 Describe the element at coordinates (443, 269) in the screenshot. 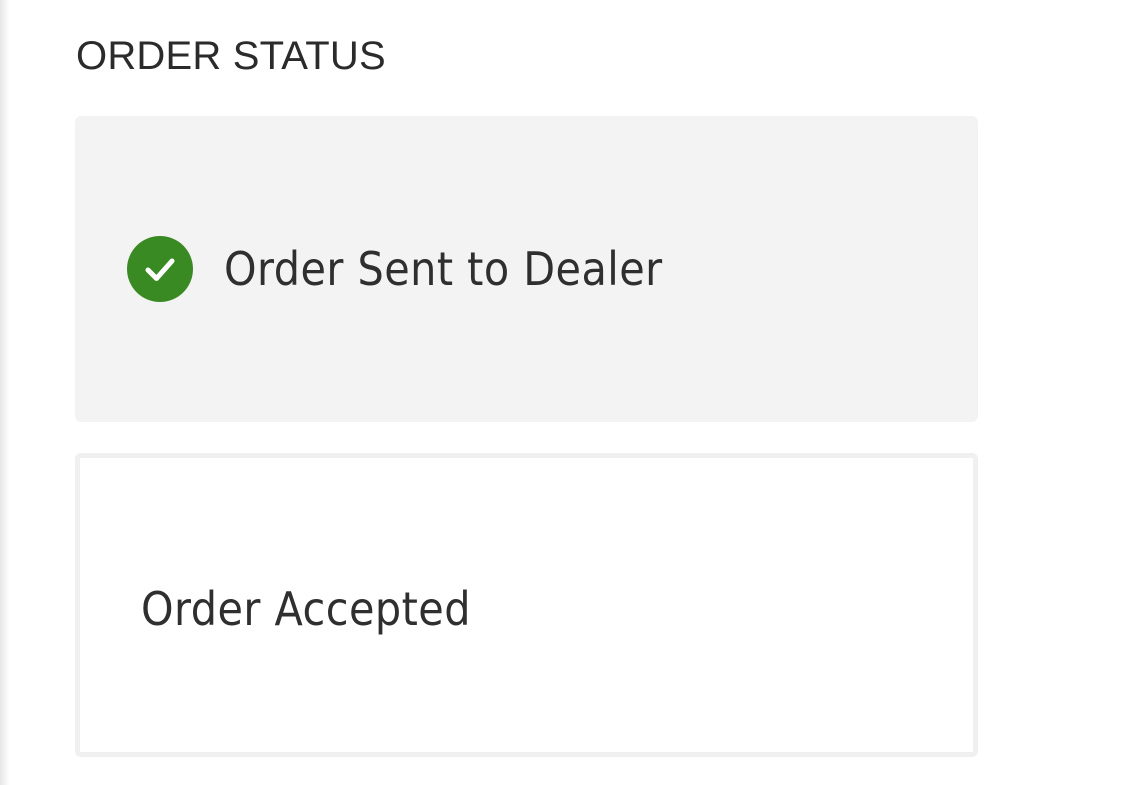

I see `status-step-label: Order Sent to Dealer` at that location.